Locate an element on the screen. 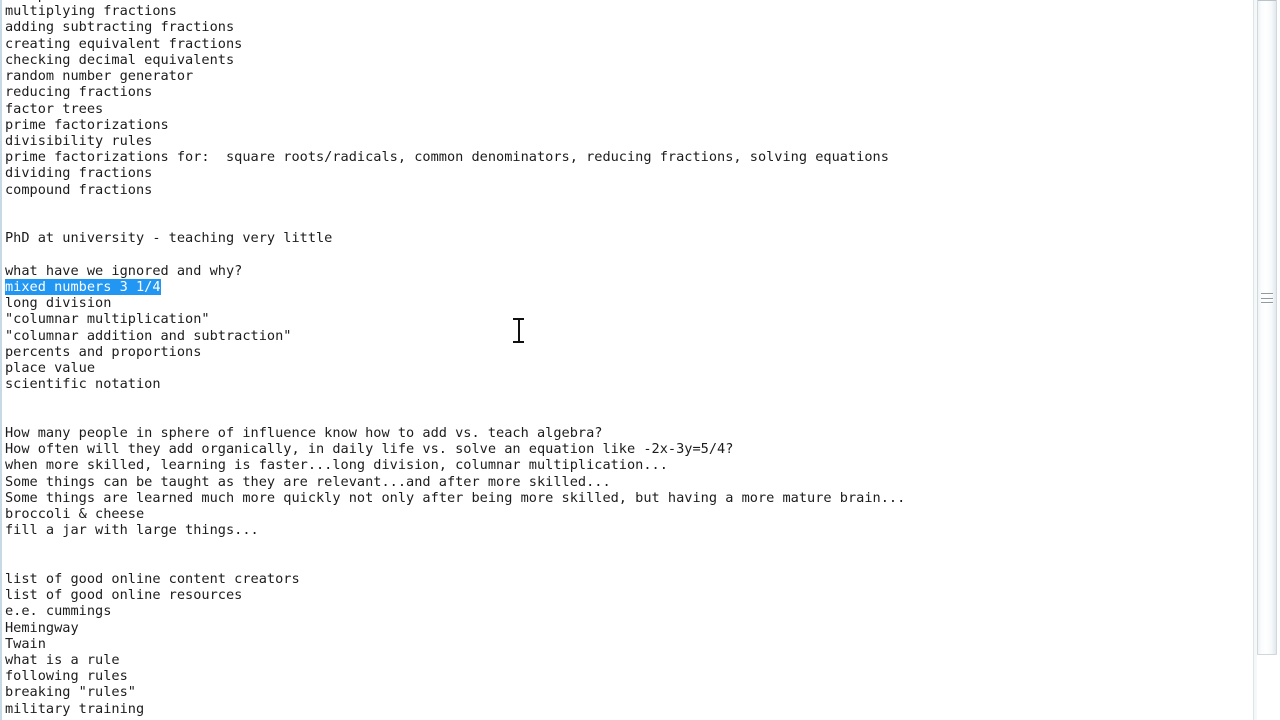  document-line-selected: mixed numbers 3 1/4 is located at coordinates (627, 286).